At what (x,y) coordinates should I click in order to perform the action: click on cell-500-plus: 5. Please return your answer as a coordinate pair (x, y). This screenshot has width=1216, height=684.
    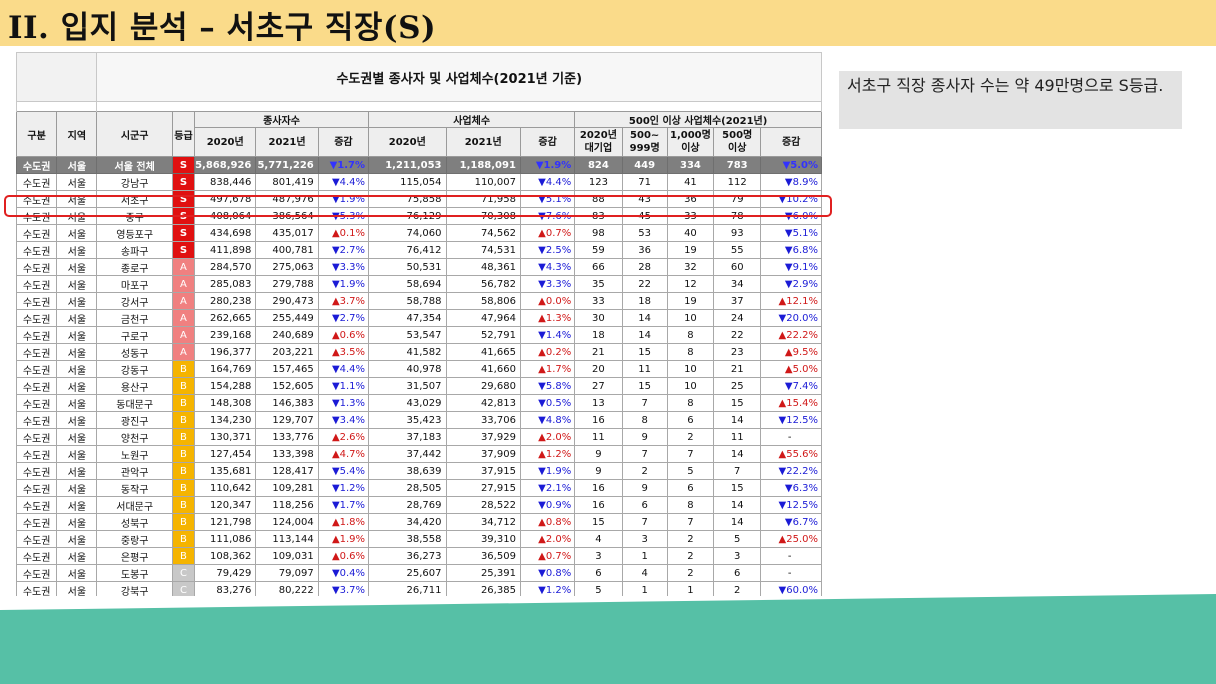
    Looking at the image, I should click on (737, 539).